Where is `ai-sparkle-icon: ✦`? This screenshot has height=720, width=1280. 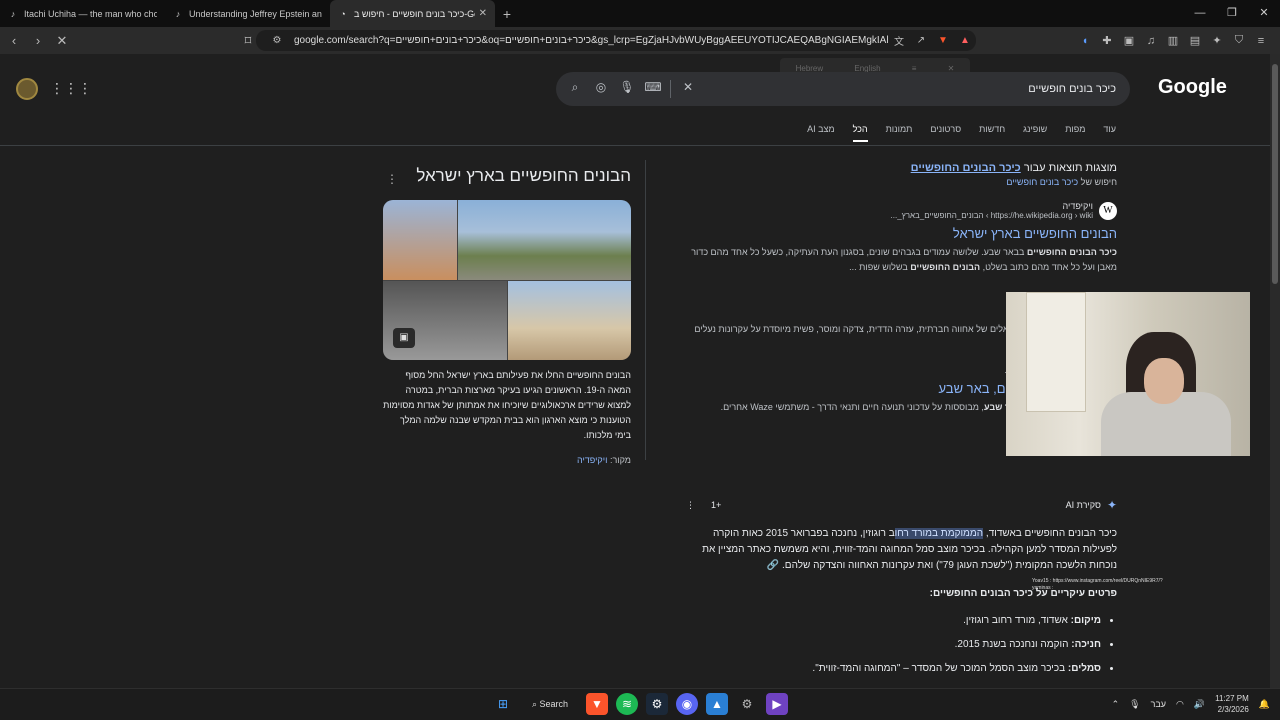
ai-sparkle-icon: ✦ is located at coordinates (1111, 505).